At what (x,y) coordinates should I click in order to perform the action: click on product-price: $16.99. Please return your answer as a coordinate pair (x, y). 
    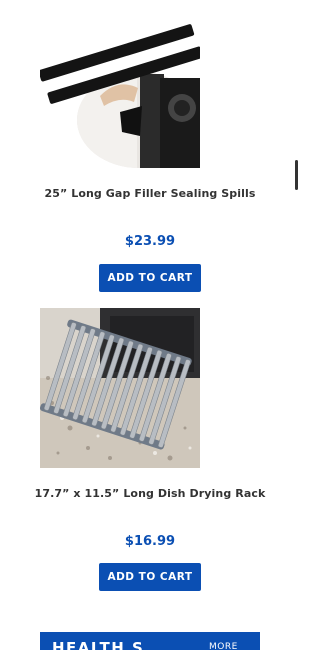
    Looking at the image, I should click on (150, 541).